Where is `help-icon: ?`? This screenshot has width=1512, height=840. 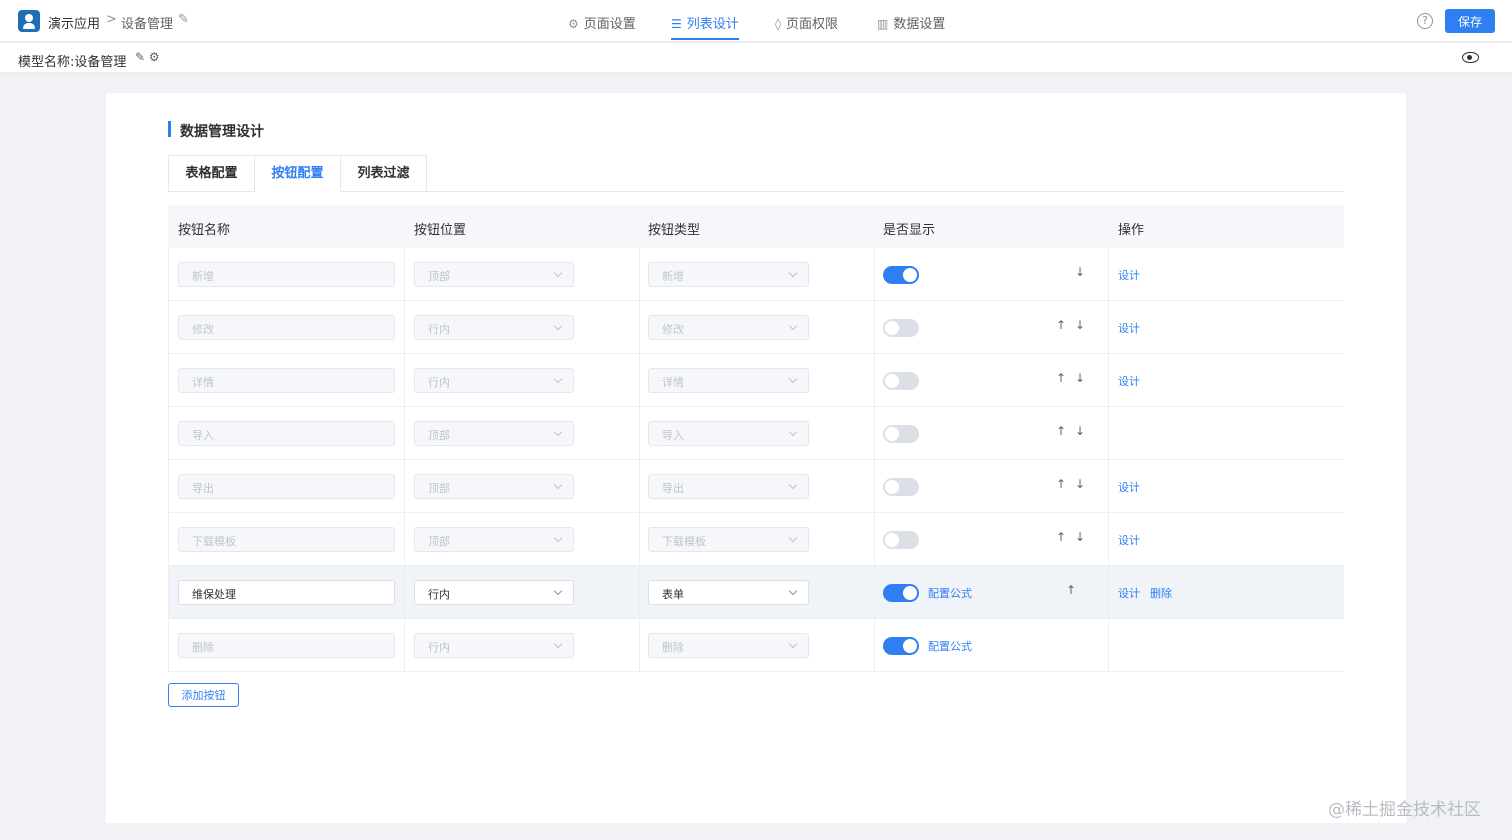
help-icon: ? is located at coordinates (1425, 21).